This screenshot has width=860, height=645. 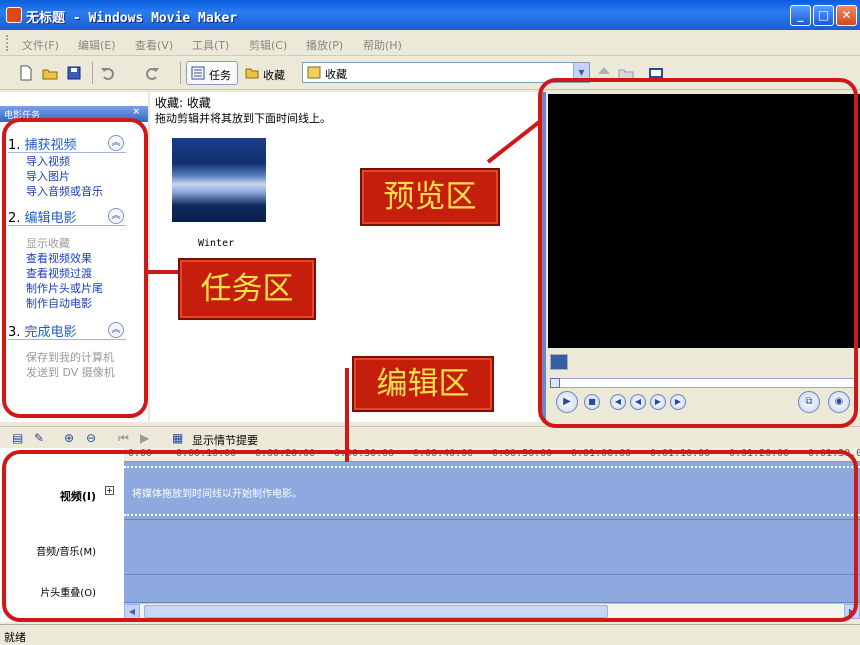 What do you see at coordinates (839, 402) in the screenshot?
I see `take-picture-icon: ◉` at bounding box center [839, 402].